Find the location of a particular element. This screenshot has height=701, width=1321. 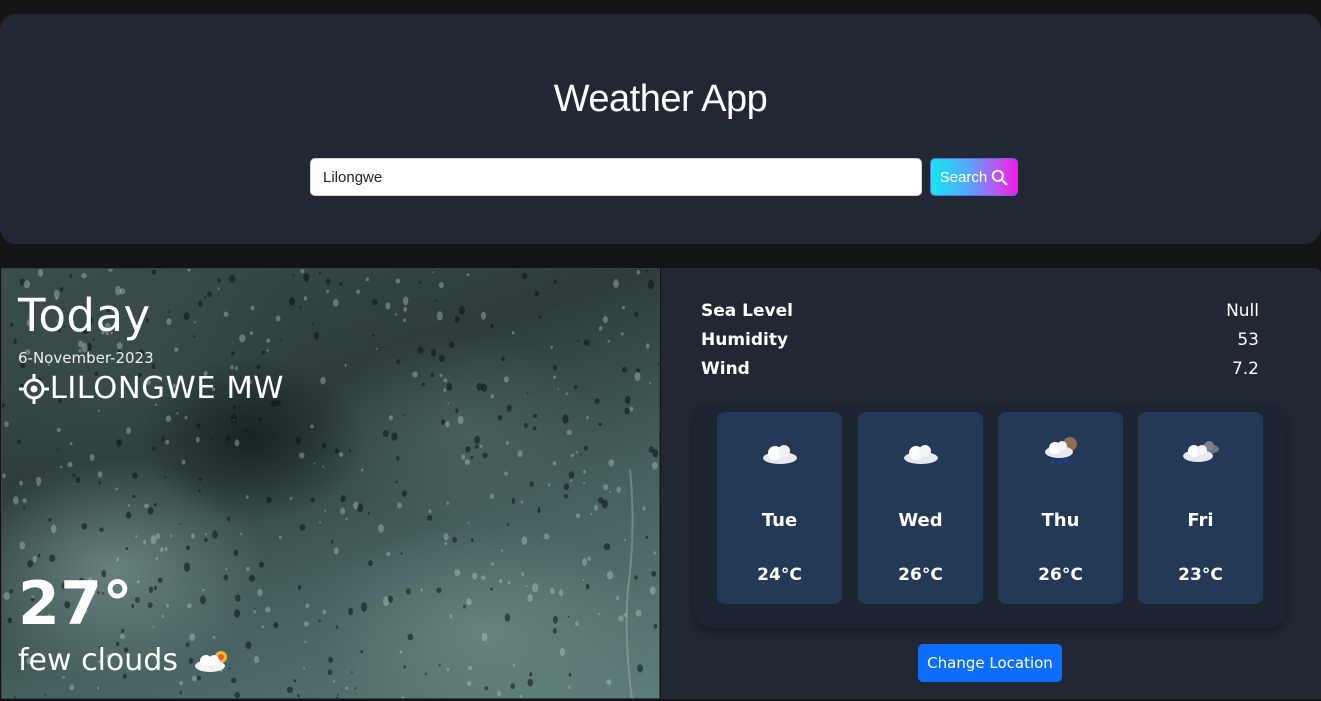

forecast-card-thu: Thu 26°C is located at coordinates (1060, 508).